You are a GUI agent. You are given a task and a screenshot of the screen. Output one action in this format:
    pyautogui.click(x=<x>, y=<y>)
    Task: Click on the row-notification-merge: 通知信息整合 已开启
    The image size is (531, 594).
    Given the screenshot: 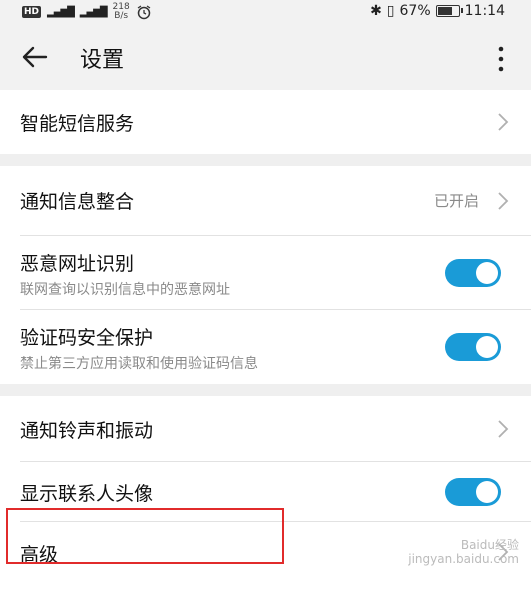 What is the action you would take?
    pyautogui.click(x=265, y=201)
    